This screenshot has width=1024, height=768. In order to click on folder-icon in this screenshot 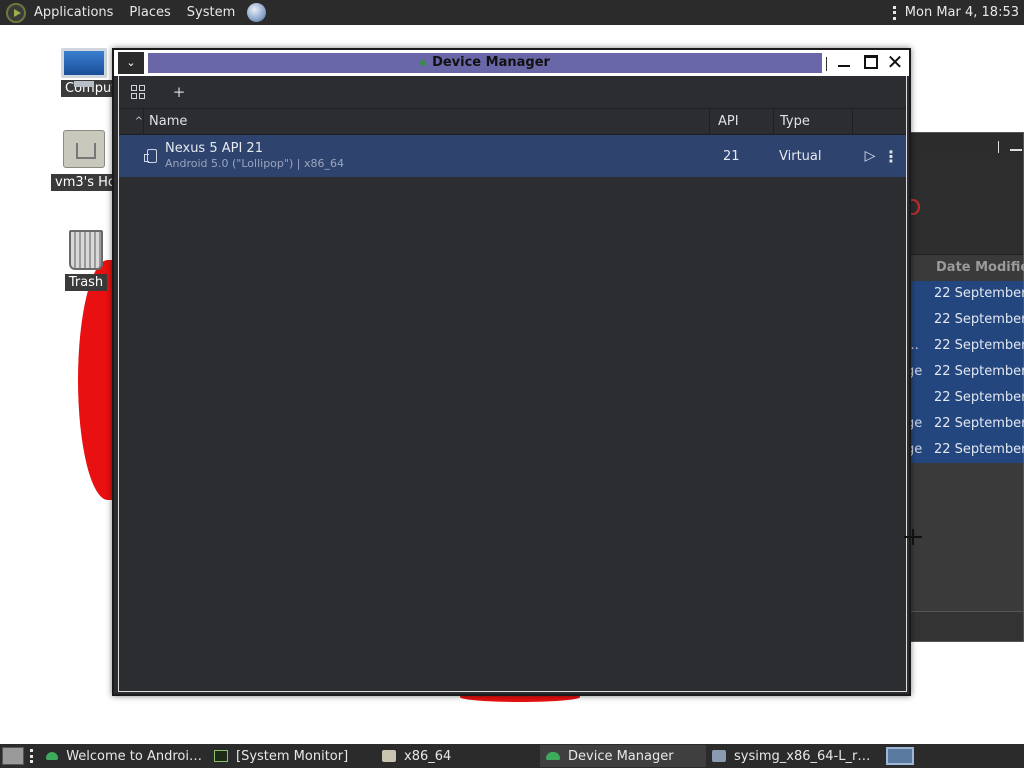, I will do `click(389, 756)`.